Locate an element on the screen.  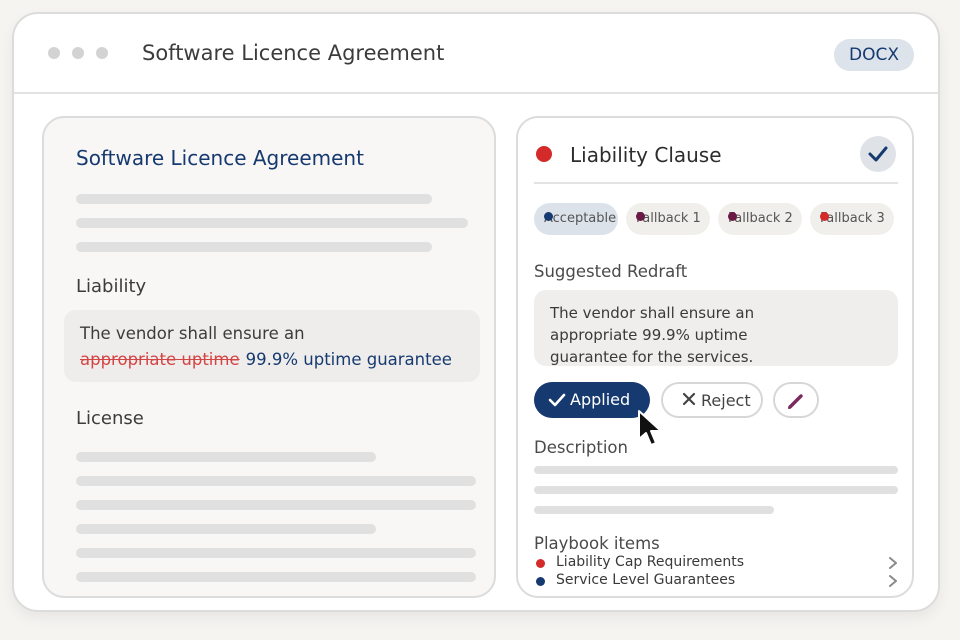
deleted-text: appropriate uptime is located at coordinates (160, 359).